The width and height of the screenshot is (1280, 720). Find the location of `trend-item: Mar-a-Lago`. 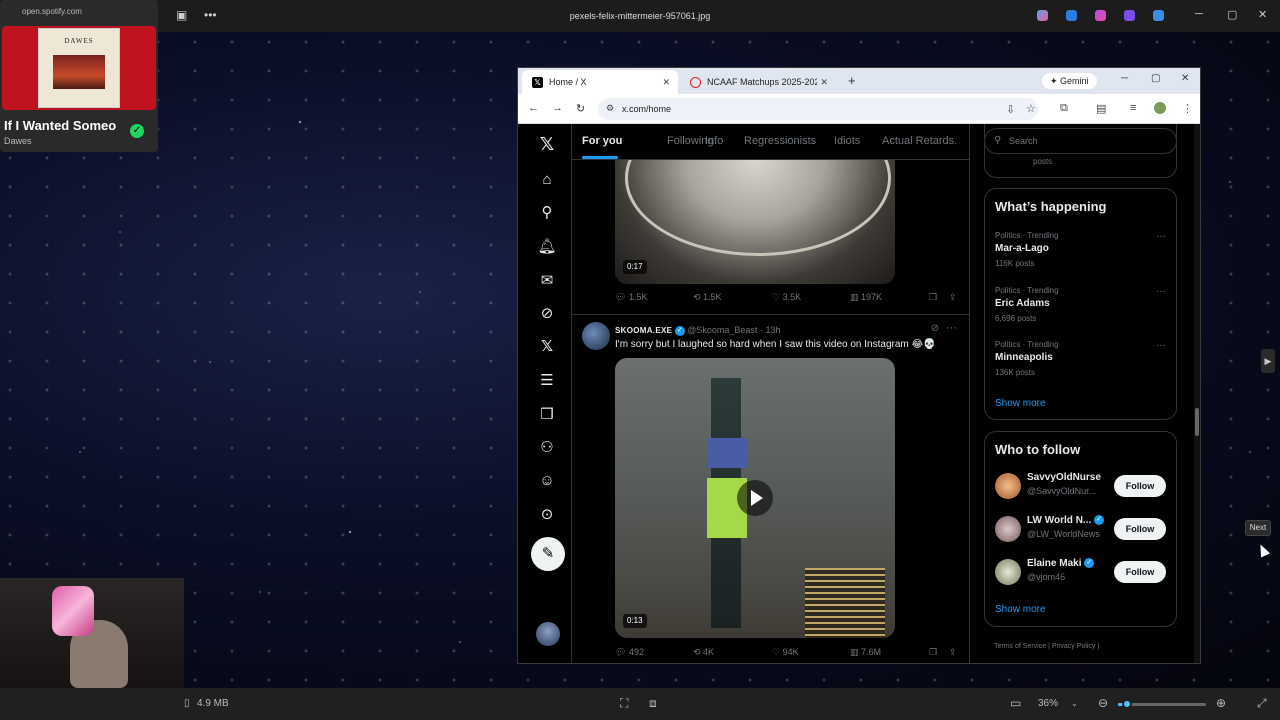

trend-item: Mar-a-Lago is located at coordinates (1022, 248).